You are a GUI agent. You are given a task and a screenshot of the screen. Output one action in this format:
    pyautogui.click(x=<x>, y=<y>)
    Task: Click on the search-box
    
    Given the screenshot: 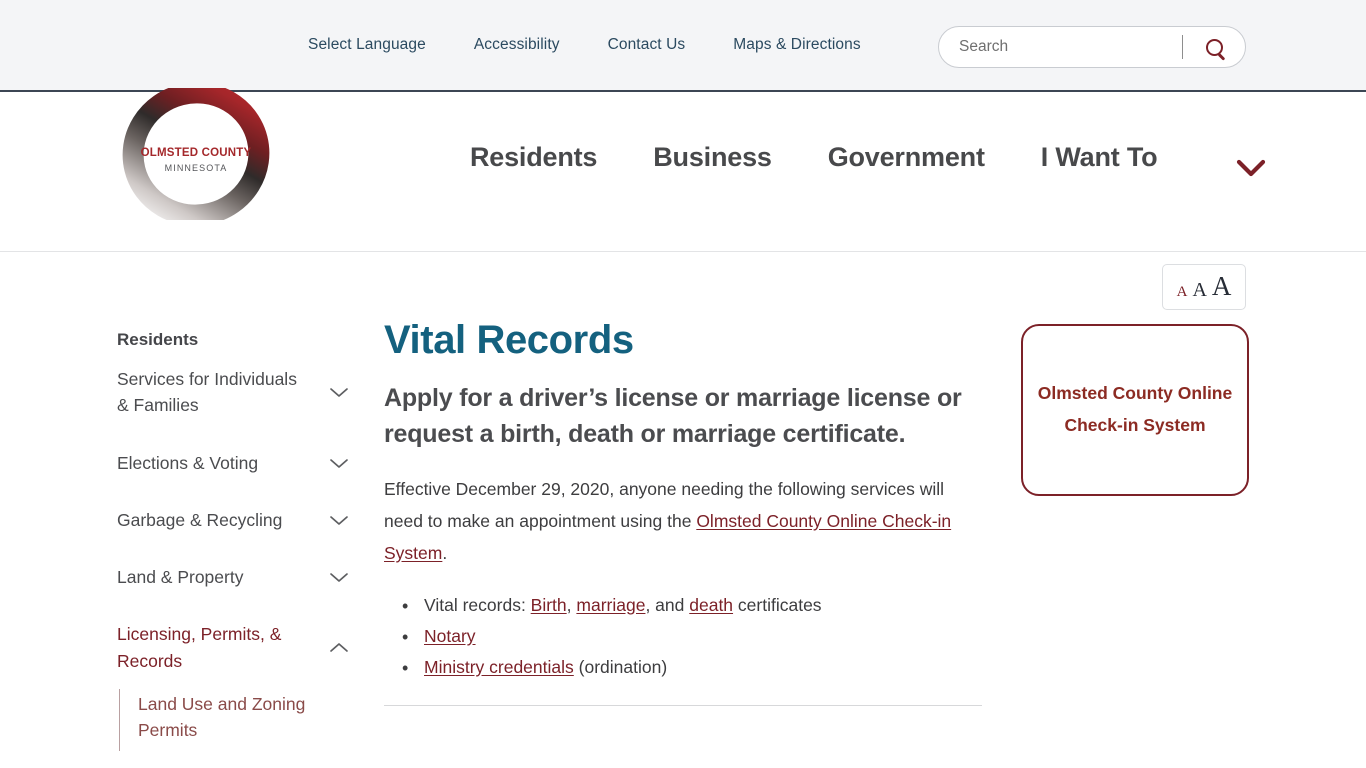 What is the action you would take?
    pyautogui.click(x=1092, y=47)
    